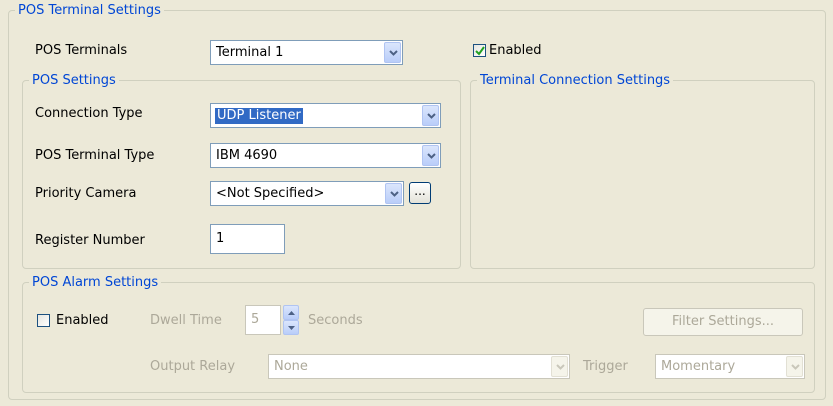 The image size is (833, 406). What do you see at coordinates (186, 320) in the screenshot?
I see `dwell-time-label: Dwell Time` at bounding box center [186, 320].